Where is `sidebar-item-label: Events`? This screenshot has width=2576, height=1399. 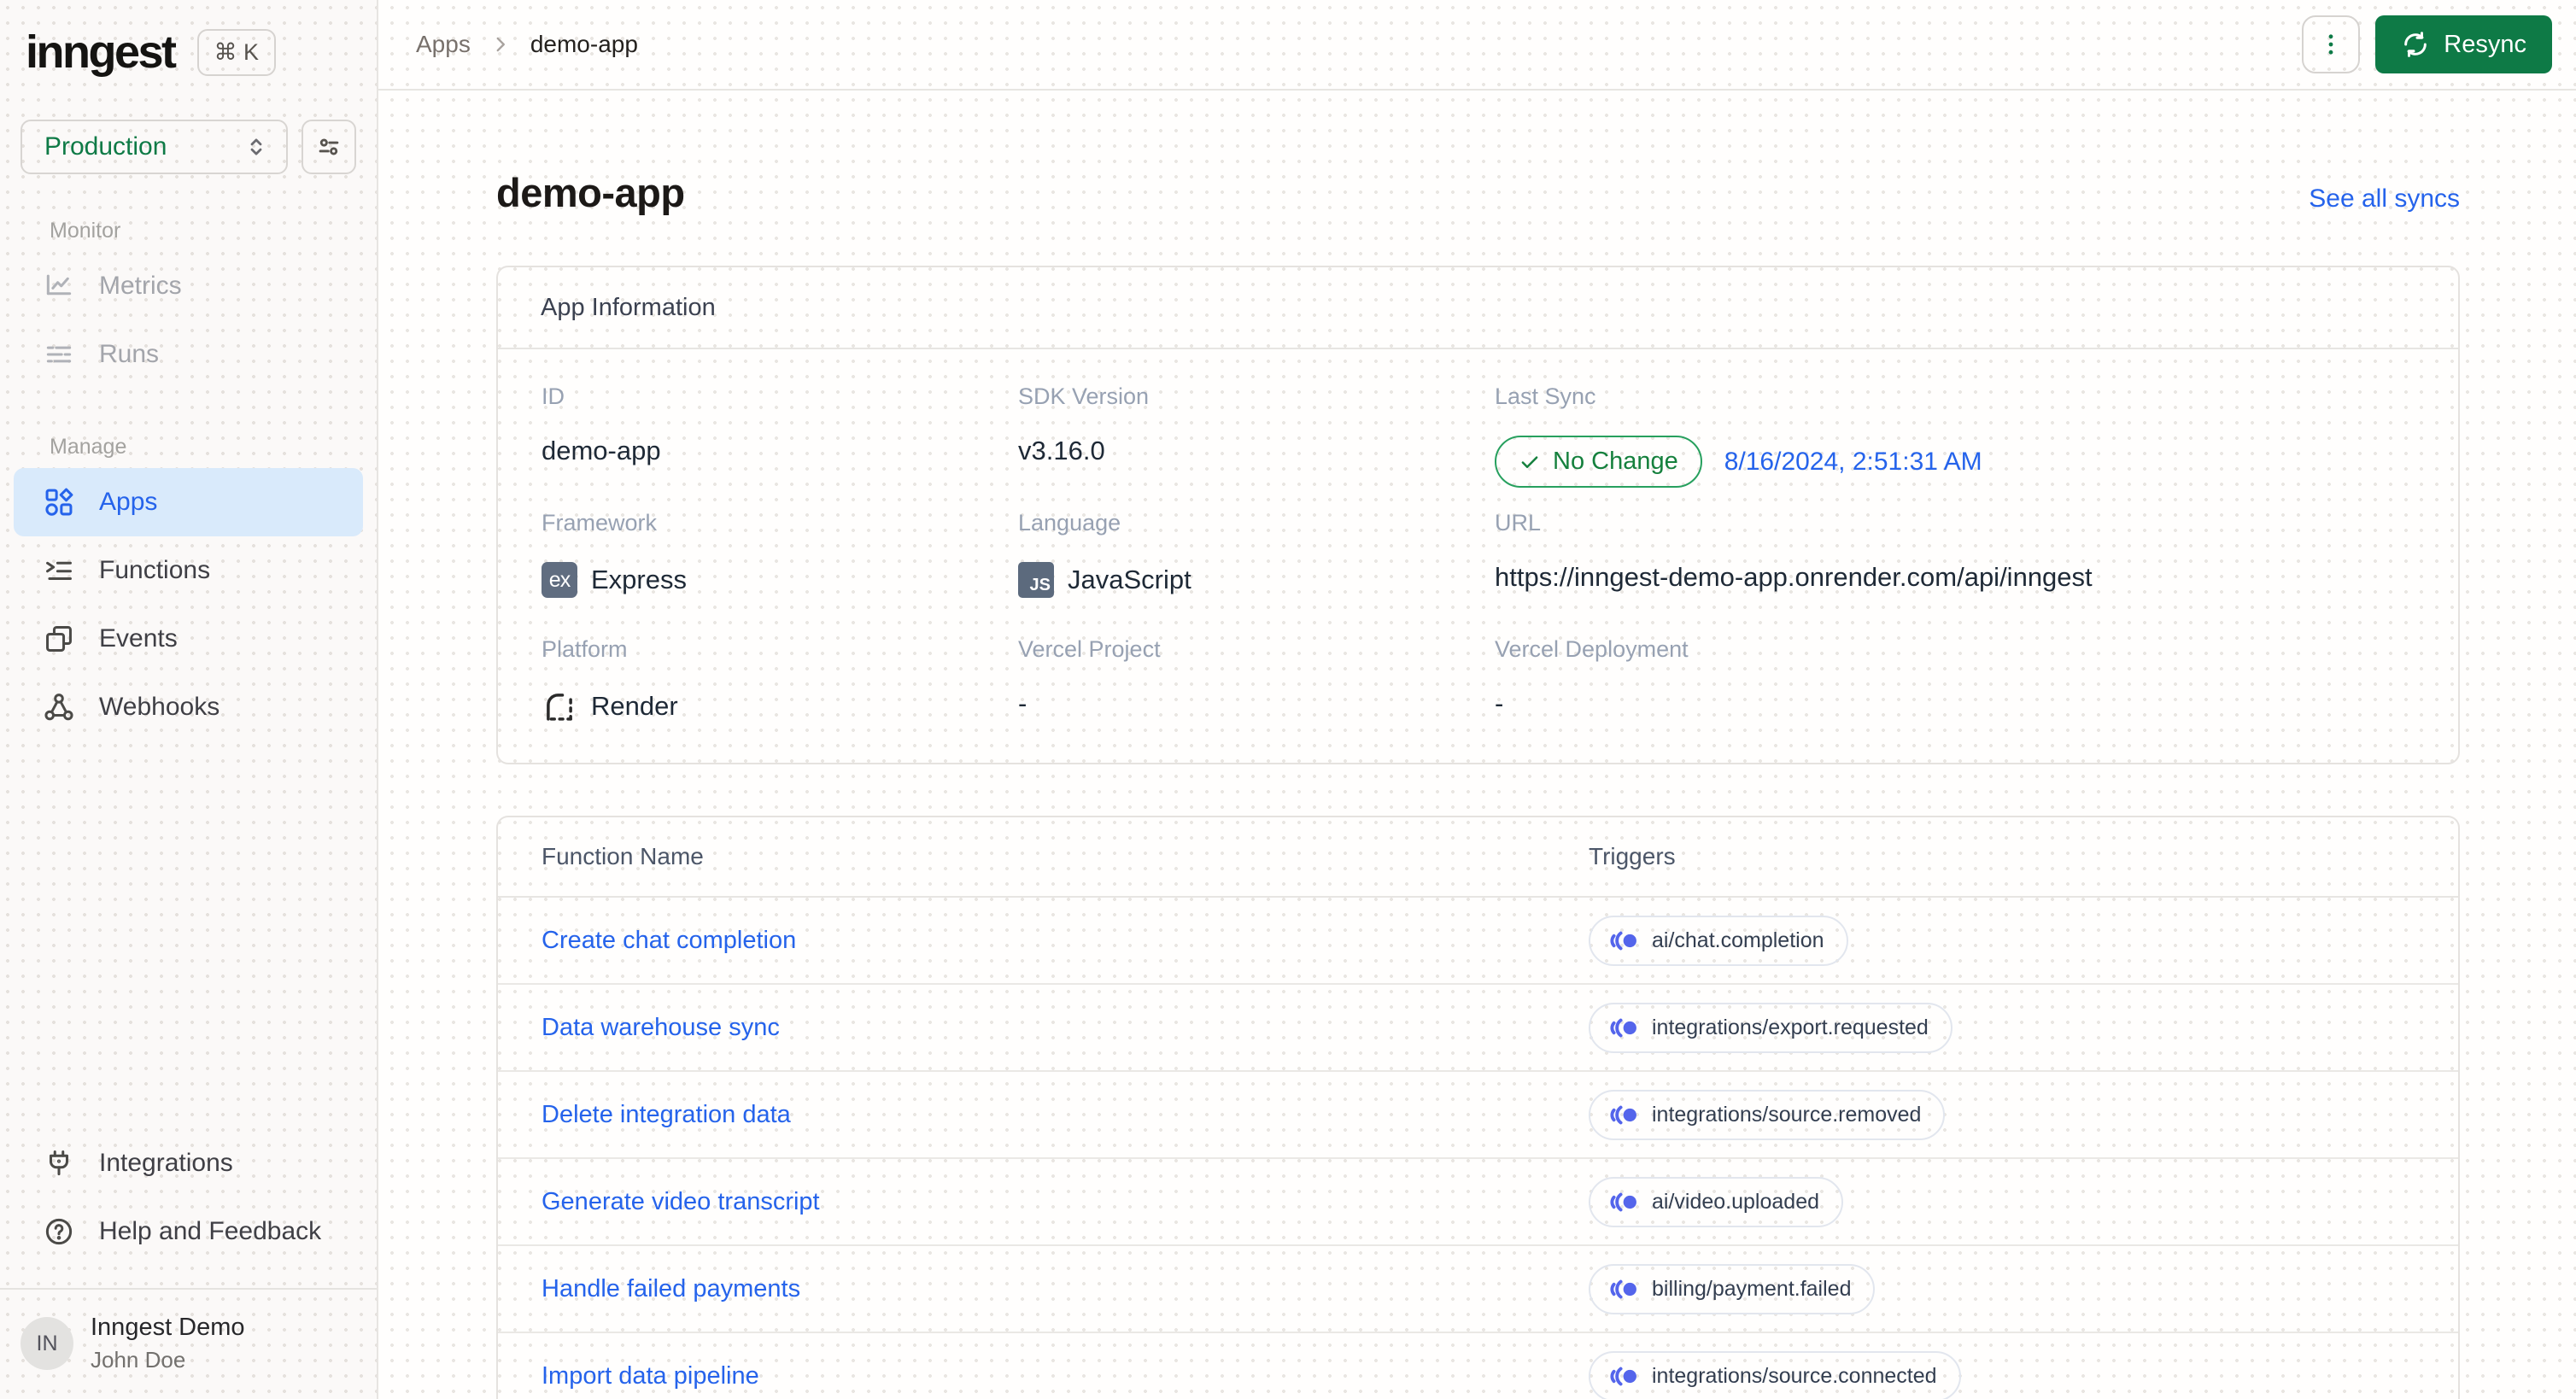 sidebar-item-label: Events is located at coordinates (138, 638).